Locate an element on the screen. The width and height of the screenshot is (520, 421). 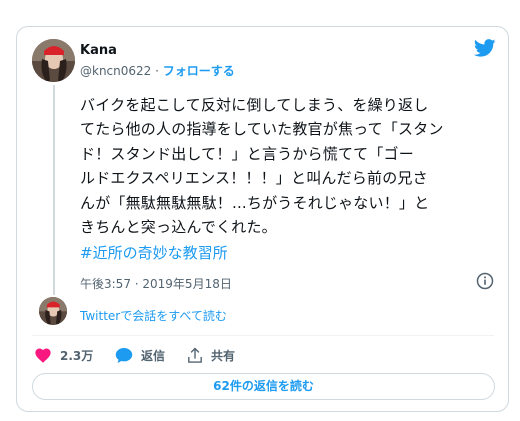
reply-avatar is located at coordinates (53, 311).